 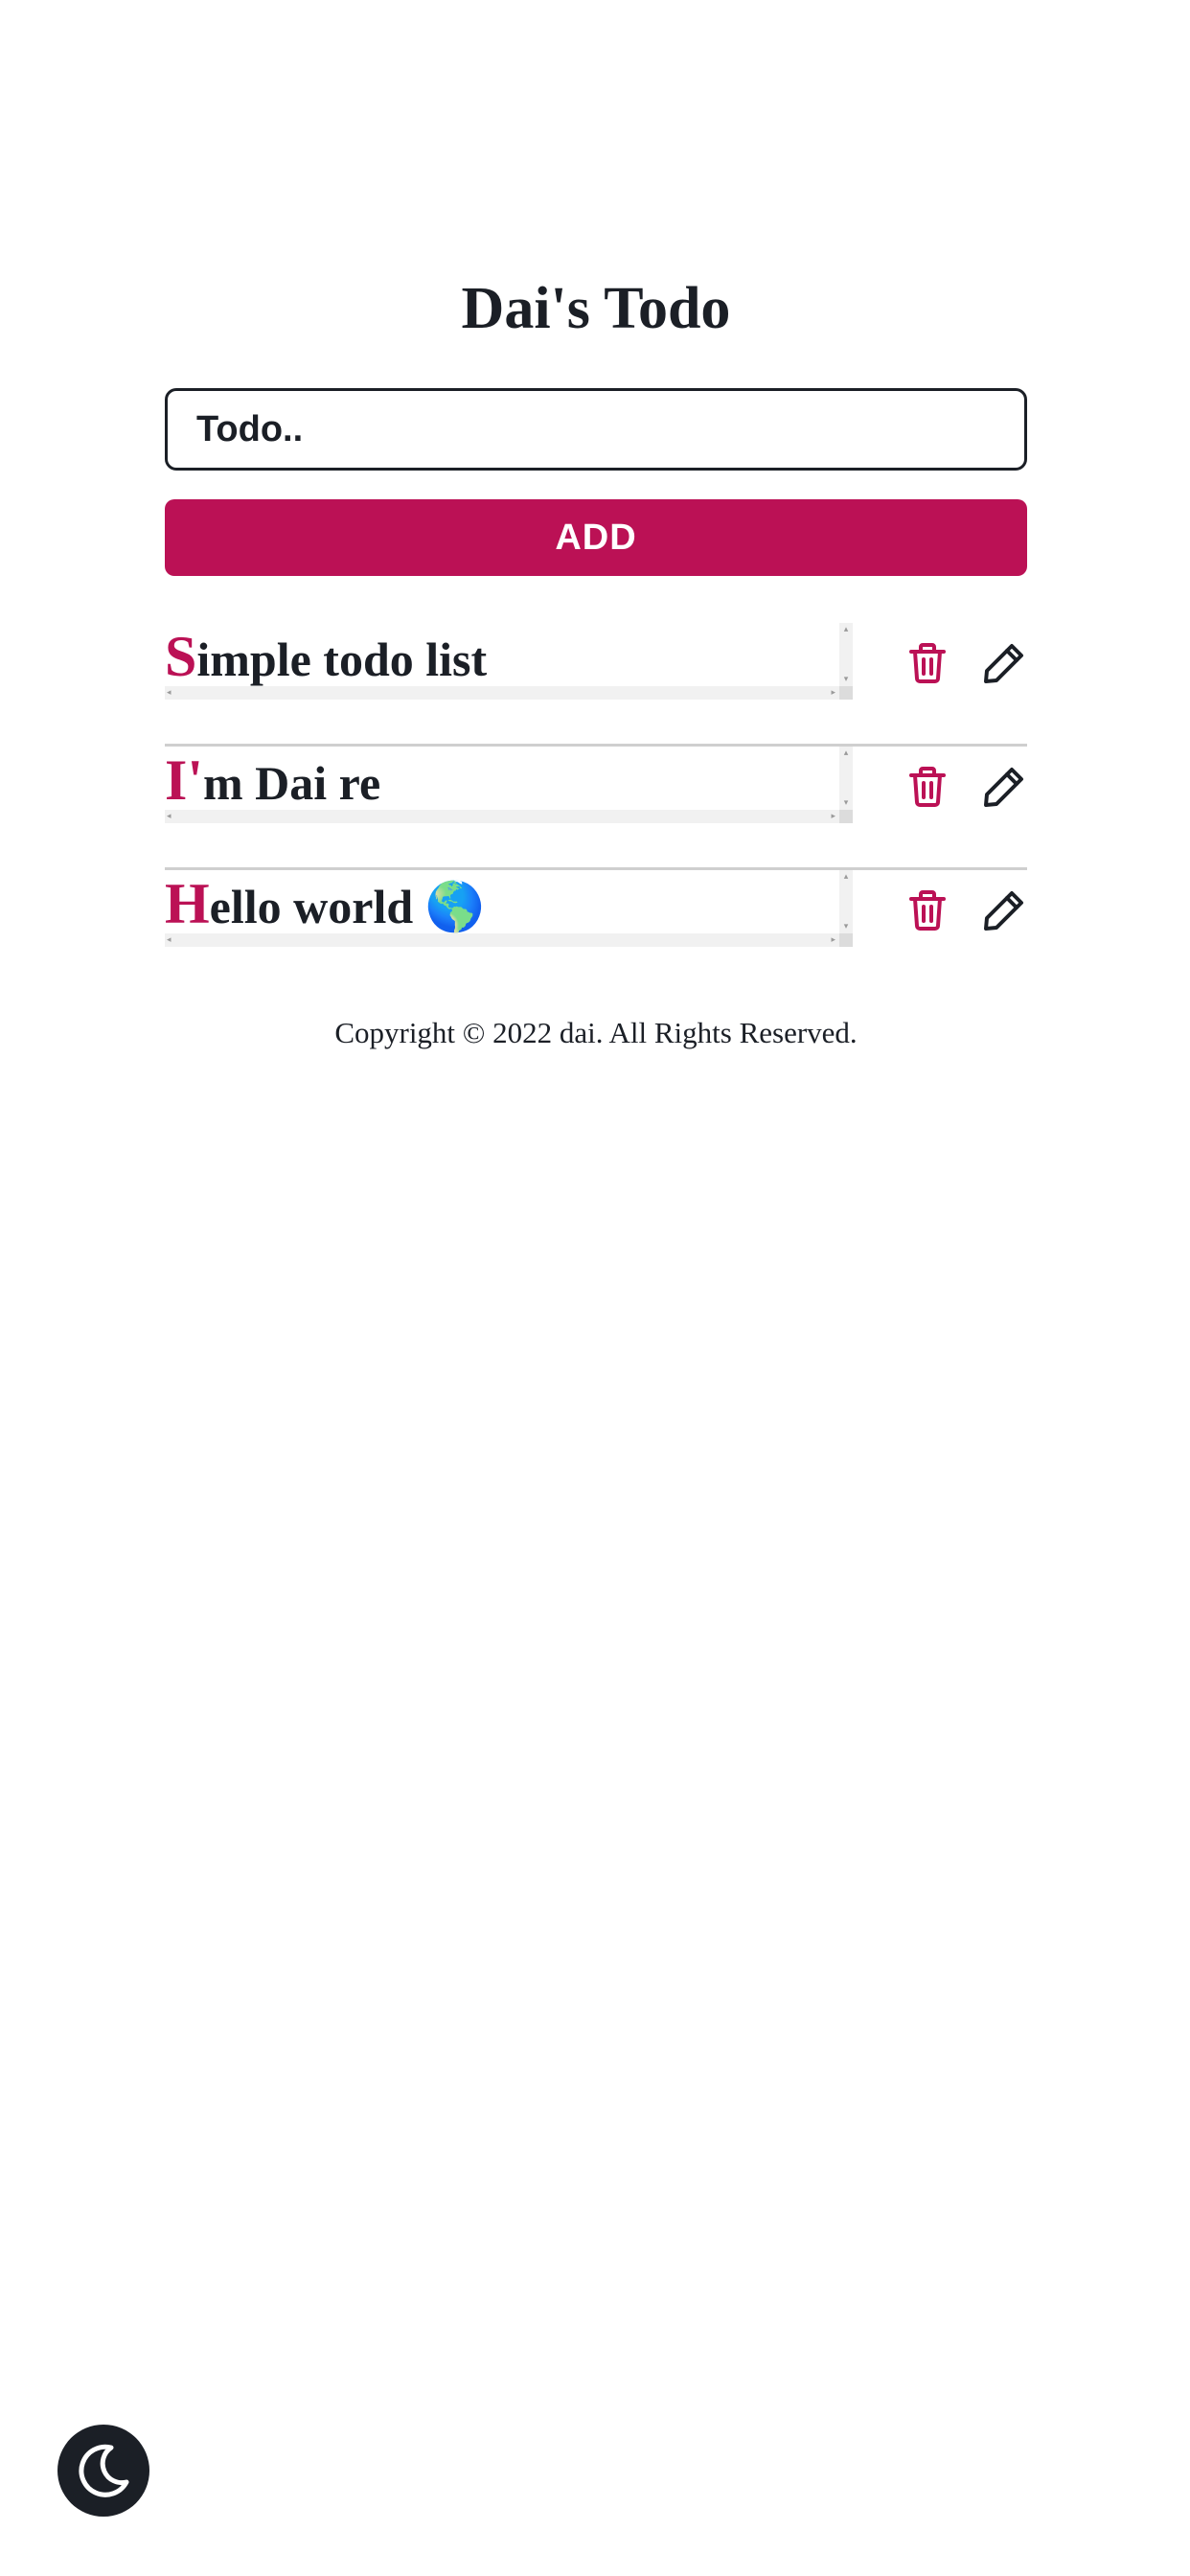 What do you see at coordinates (509, 908) in the screenshot?
I see `todo-text-box: Hello world 🌎 ▴ ▾ ◂ ▸` at bounding box center [509, 908].